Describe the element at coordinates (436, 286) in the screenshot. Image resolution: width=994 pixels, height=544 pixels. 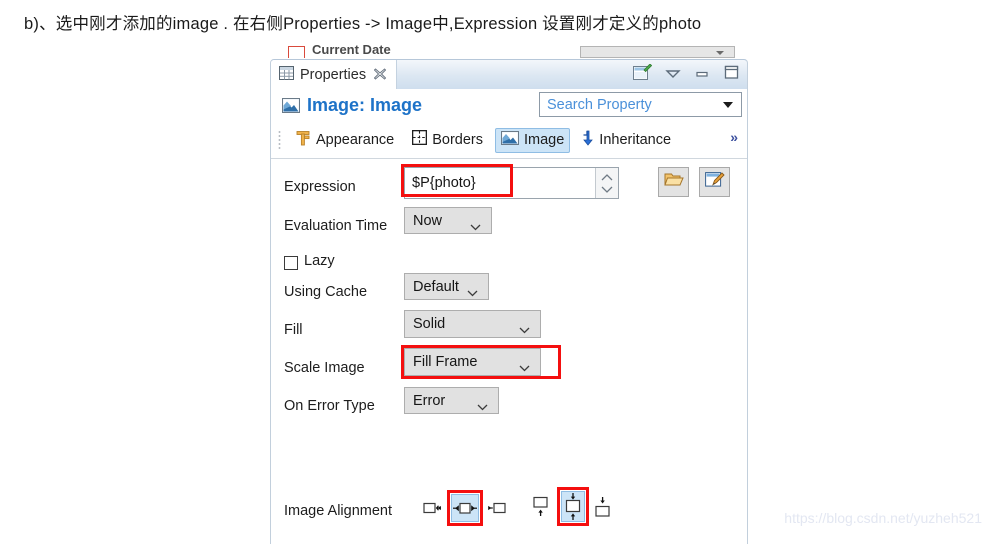
I see `using-cache-value: Default` at that location.